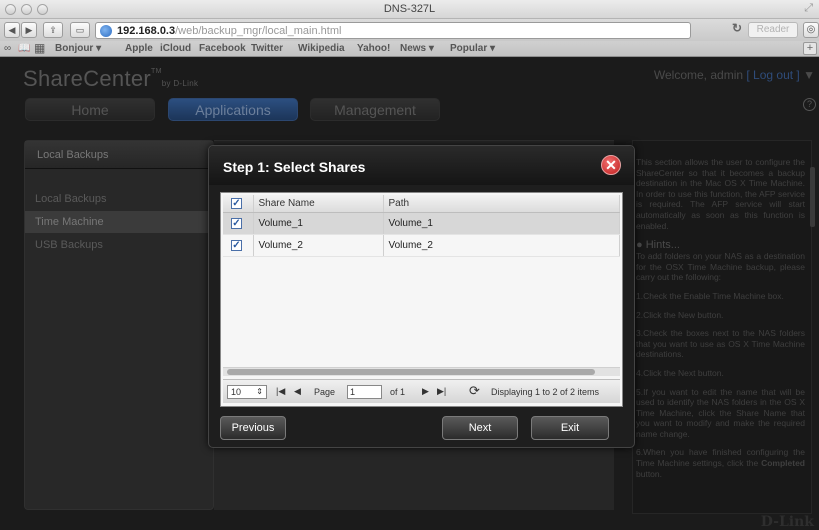 The width and height of the screenshot is (819, 530). Describe the element at coordinates (737, 28) in the screenshot. I see `reload-icon: ↻` at that location.